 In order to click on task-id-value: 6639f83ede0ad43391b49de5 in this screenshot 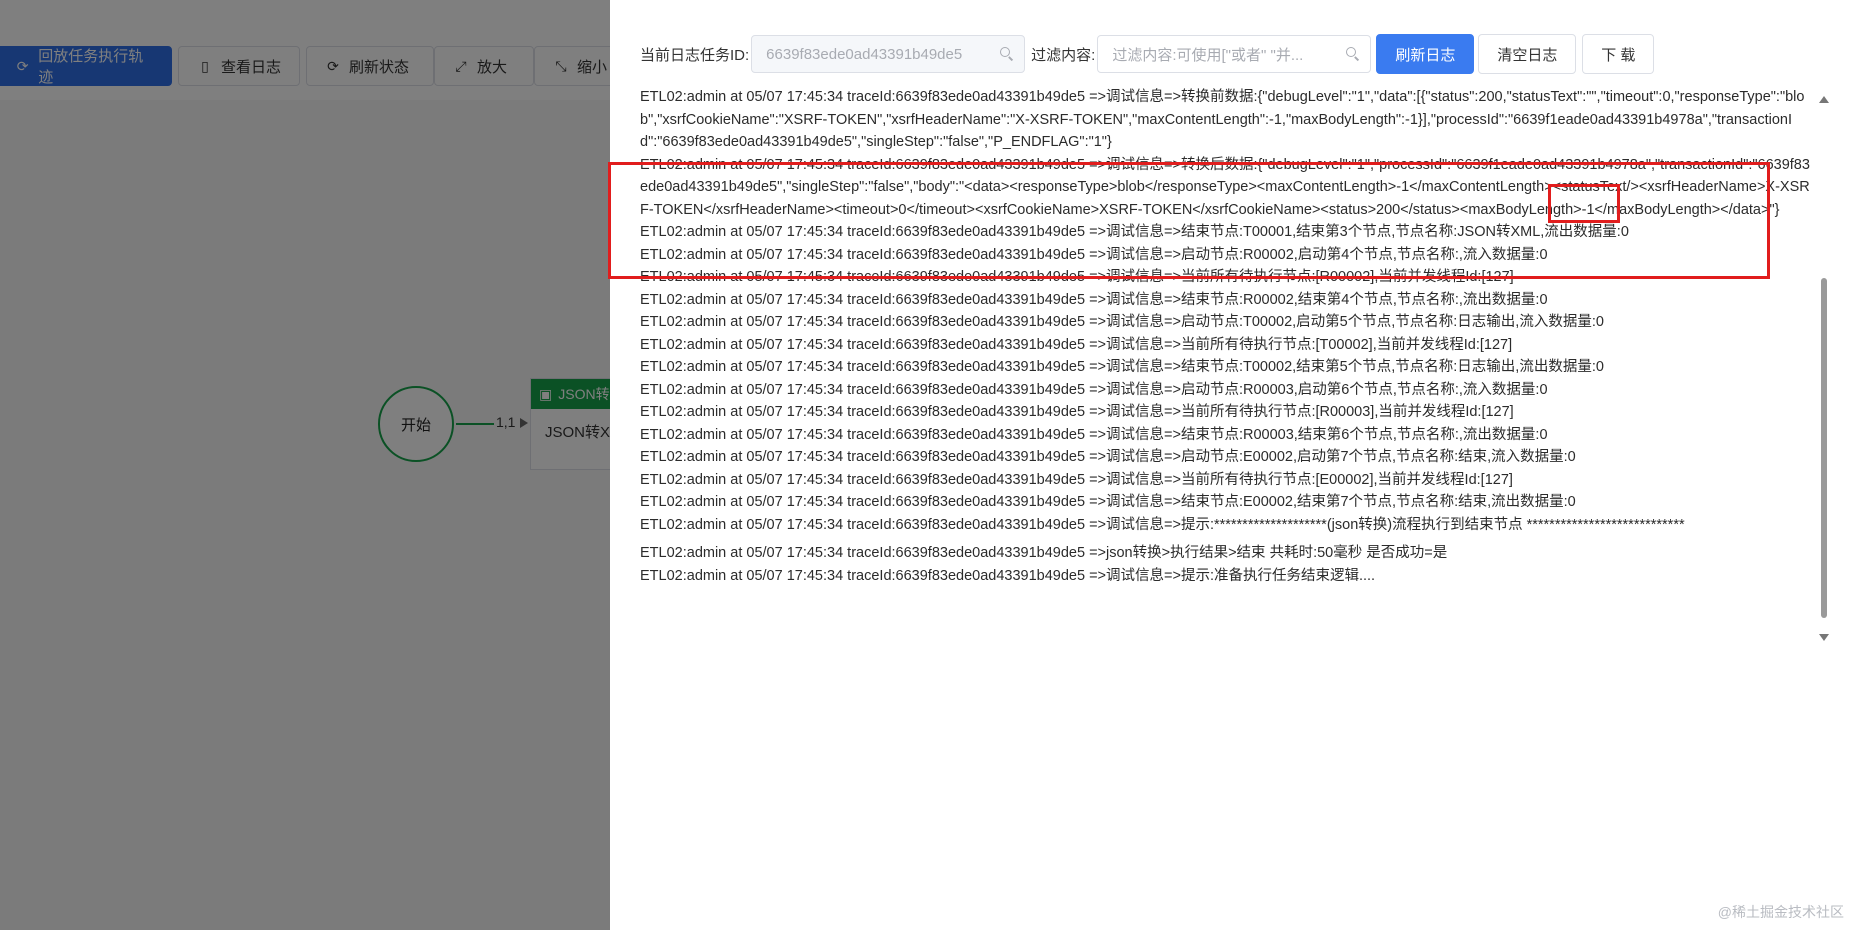, I will do `click(864, 54)`.